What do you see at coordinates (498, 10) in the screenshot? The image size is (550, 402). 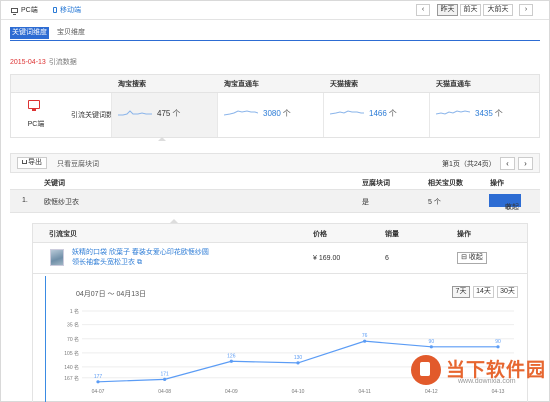 I see `three-days-ago-button: 大前天` at bounding box center [498, 10].